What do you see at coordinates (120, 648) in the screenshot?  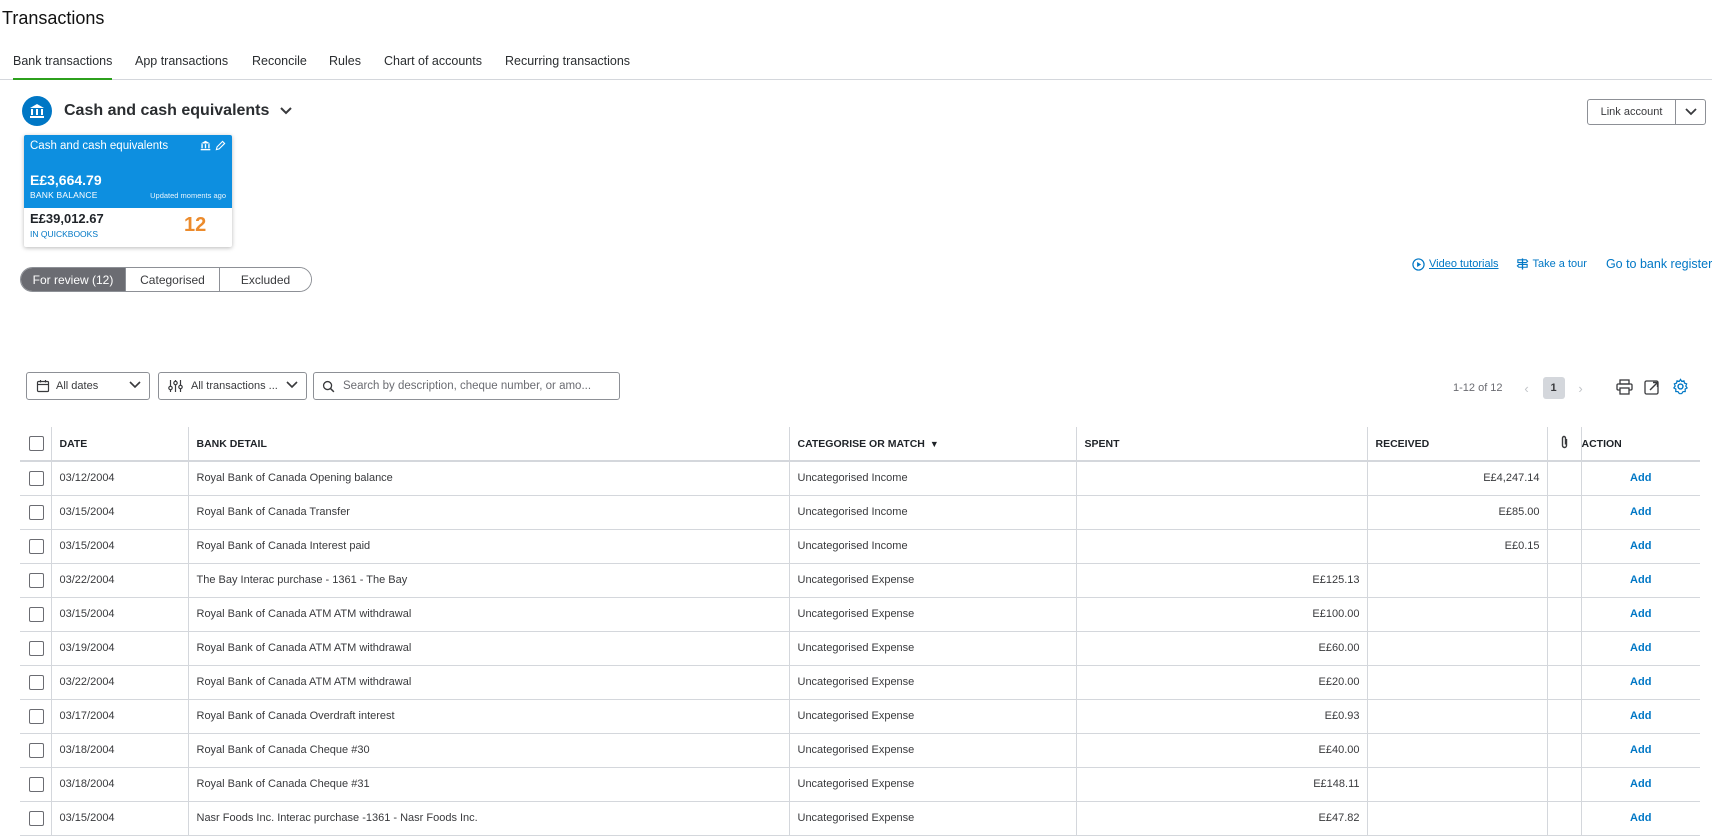 I see `row-date: 03/19/2004` at bounding box center [120, 648].